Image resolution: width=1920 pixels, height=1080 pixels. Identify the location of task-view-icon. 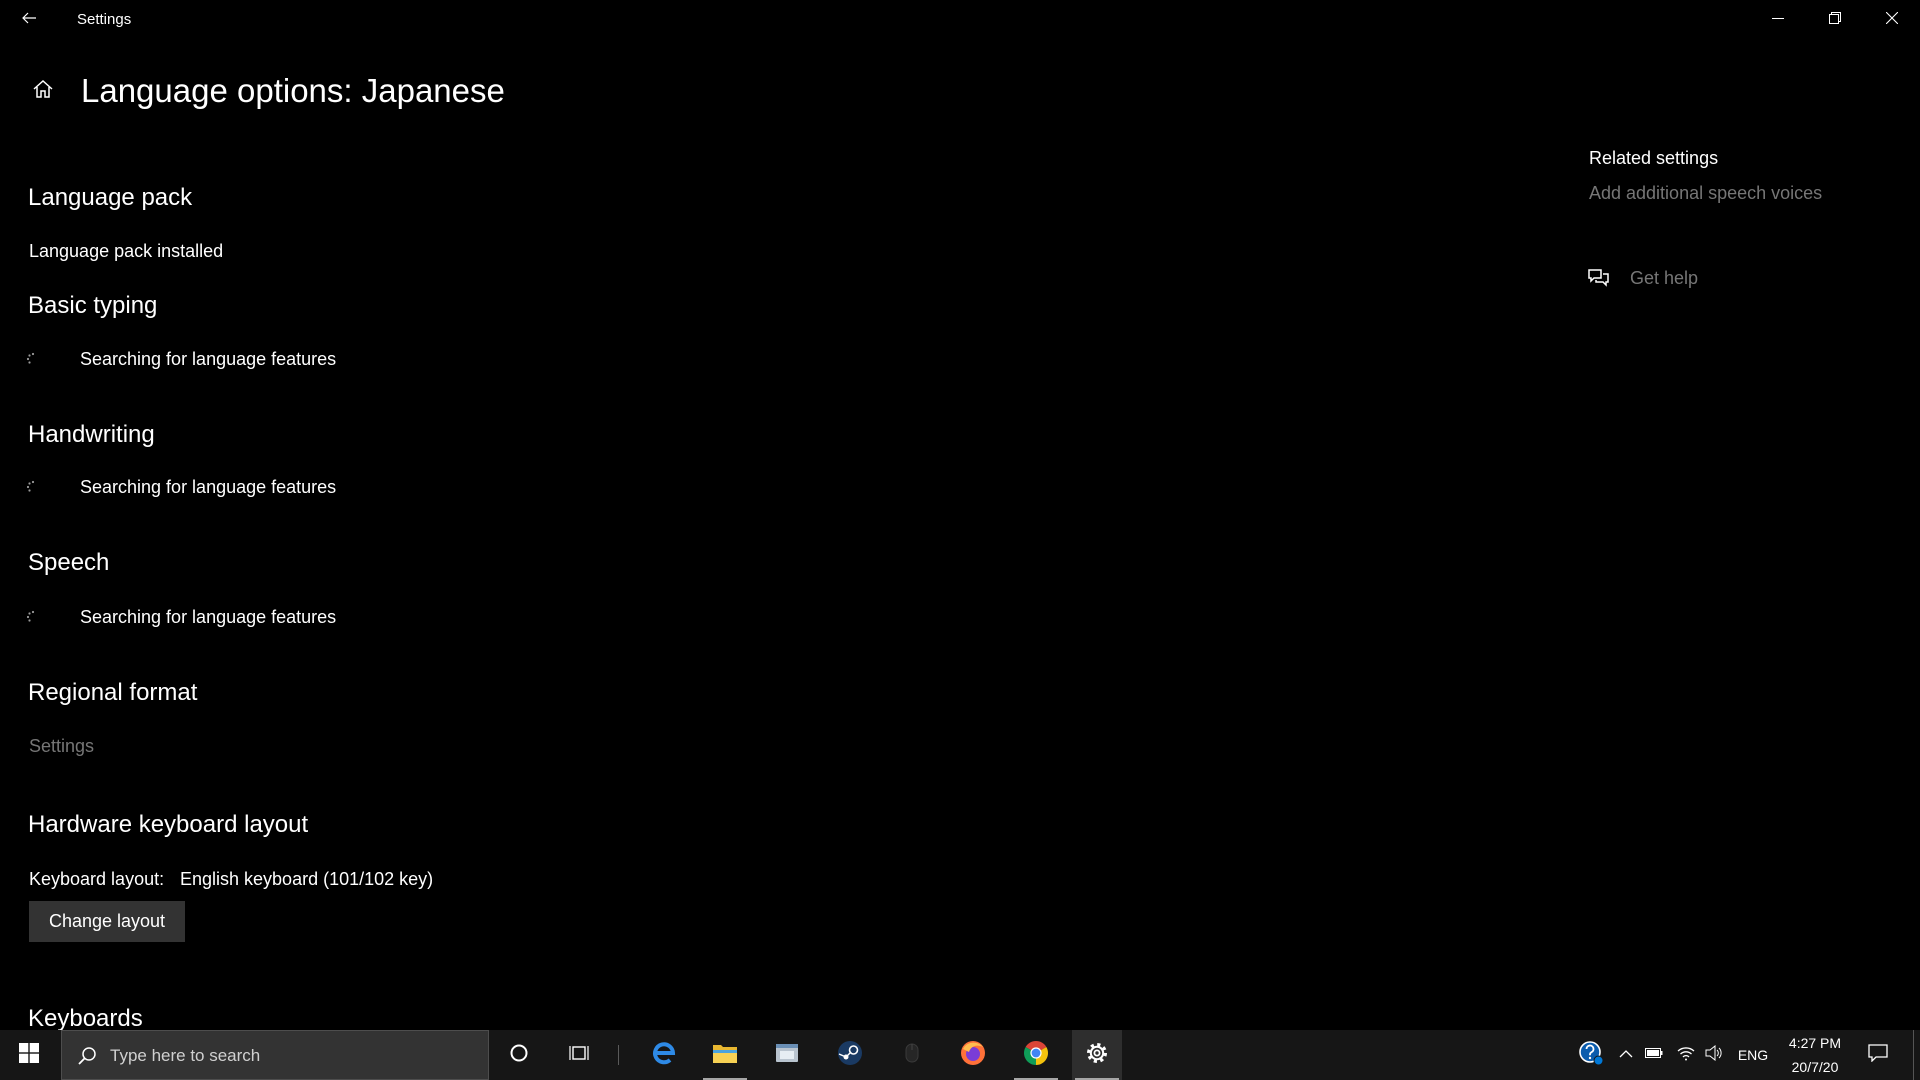
(579, 1055).